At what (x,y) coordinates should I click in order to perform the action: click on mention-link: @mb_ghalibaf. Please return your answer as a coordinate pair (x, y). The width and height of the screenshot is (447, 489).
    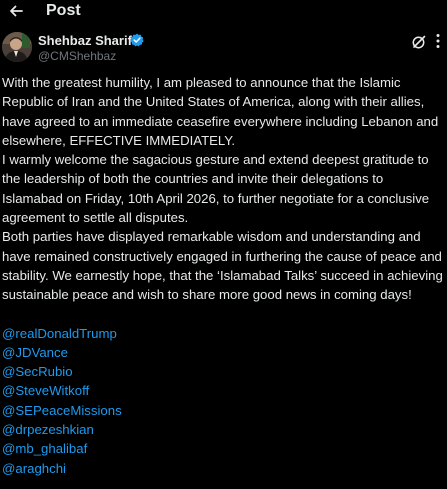
    Looking at the image, I should click on (224, 448).